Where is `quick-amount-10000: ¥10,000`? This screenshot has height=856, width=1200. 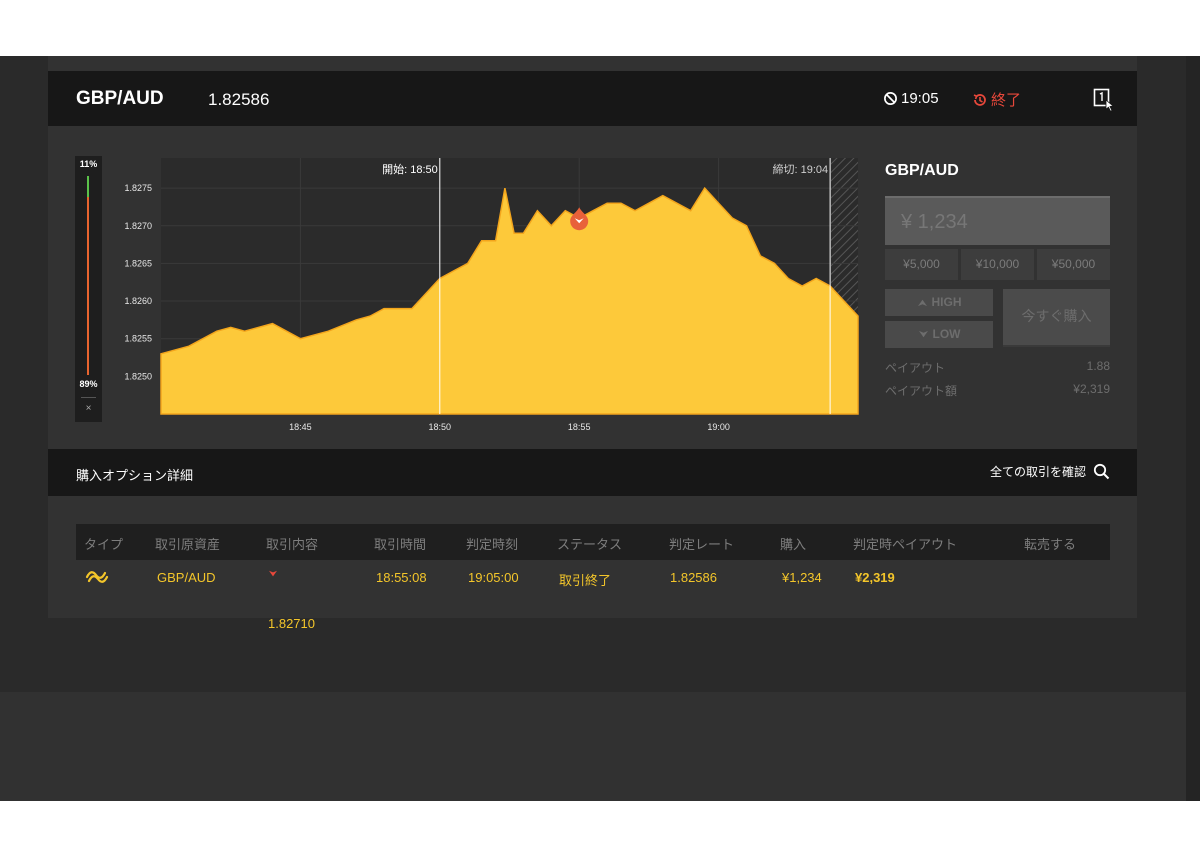 quick-amount-10000: ¥10,000 is located at coordinates (997, 264).